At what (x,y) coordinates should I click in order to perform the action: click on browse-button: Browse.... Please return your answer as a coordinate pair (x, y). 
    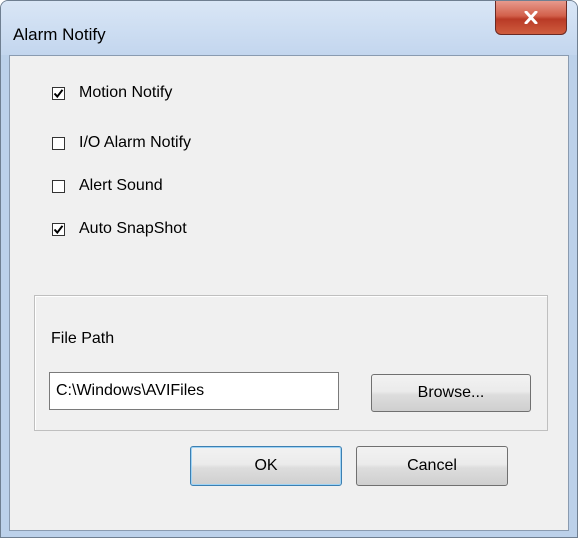
    Looking at the image, I should click on (451, 393).